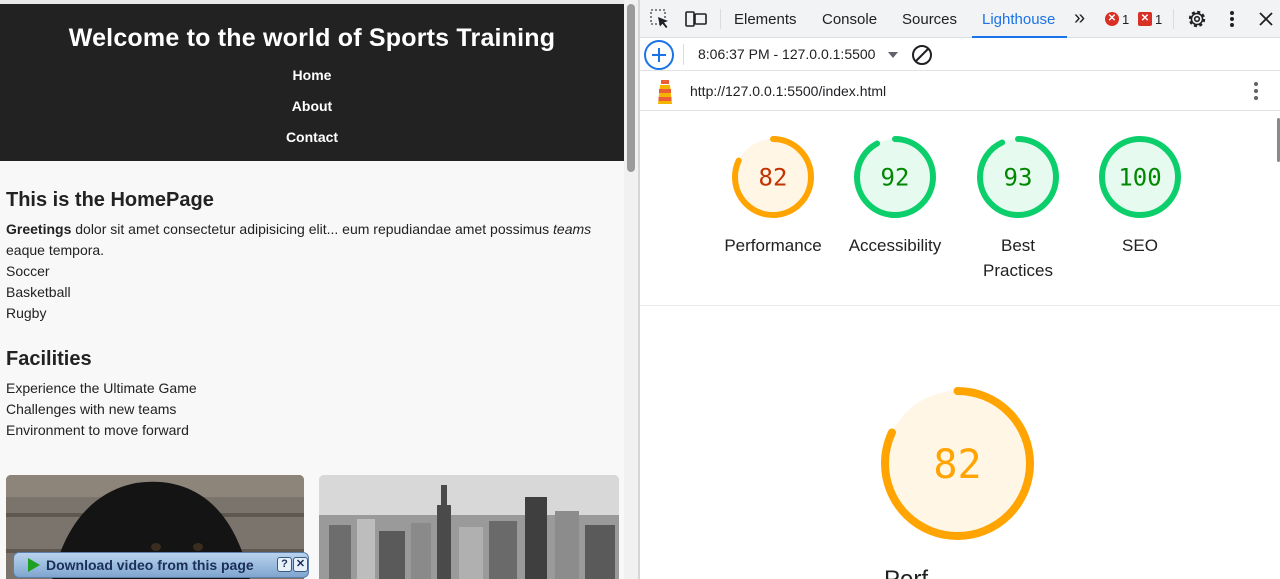  I want to click on download-video-bar: Download video from this page ? ✕, so click(161, 565).